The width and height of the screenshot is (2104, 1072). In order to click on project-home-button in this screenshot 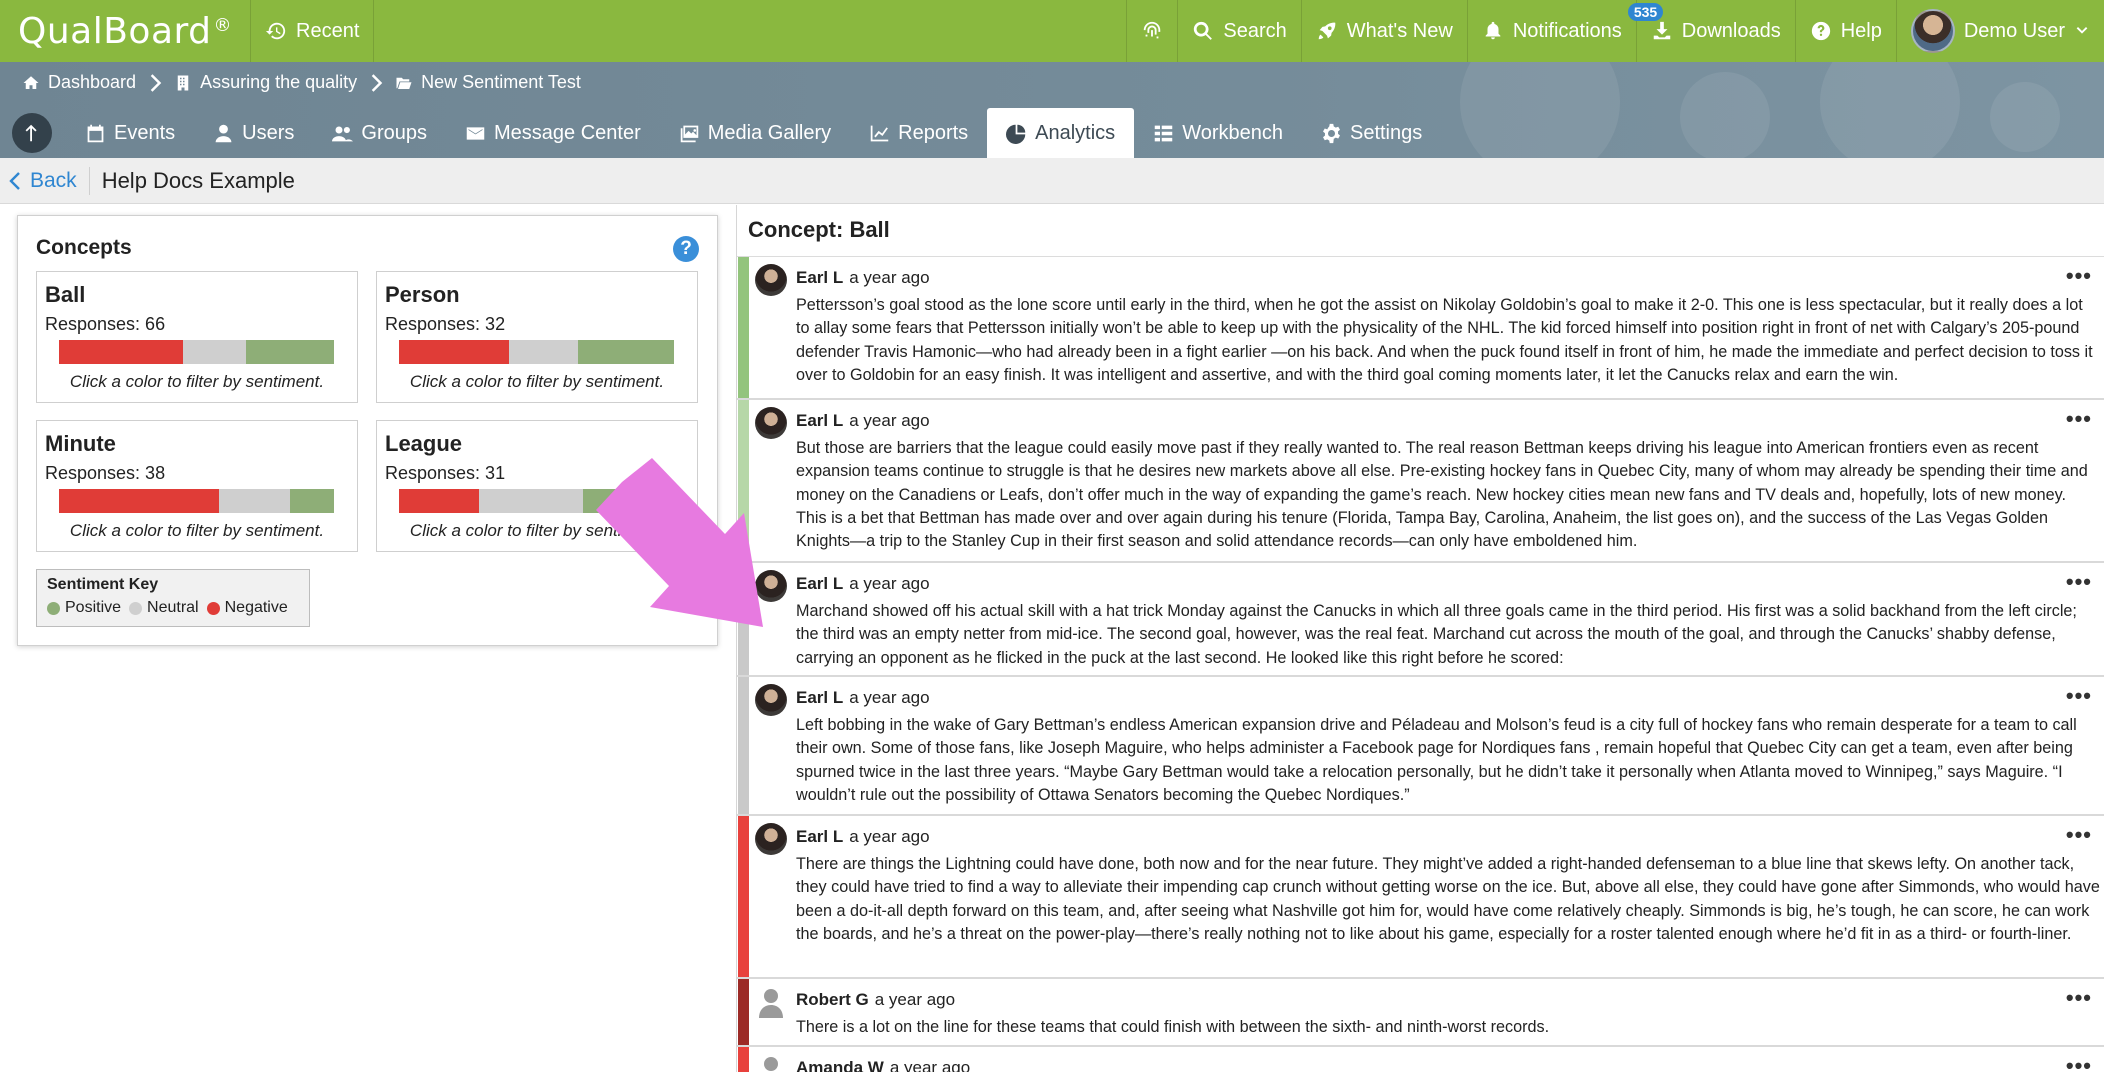, I will do `click(32, 133)`.